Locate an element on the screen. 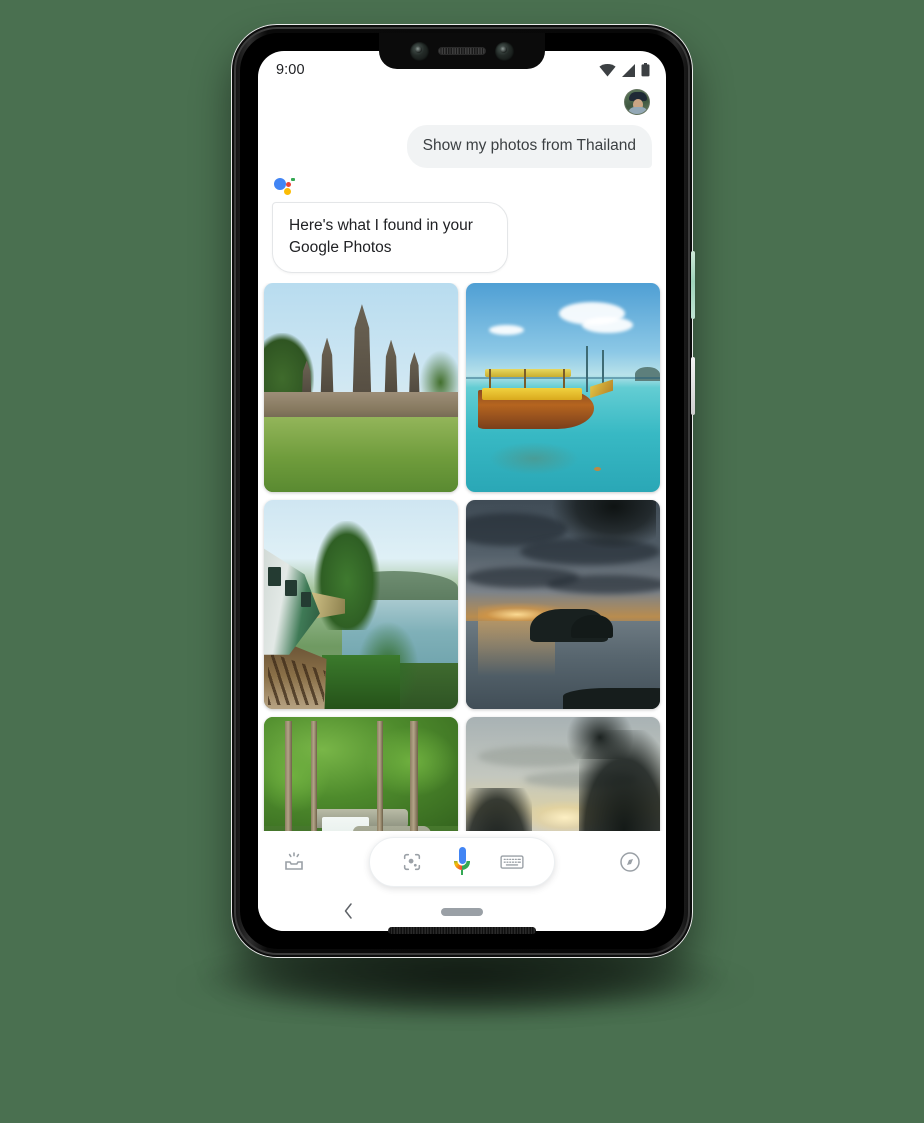 This screenshot has width=924, height=1123. battery-icon is located at coordinates (645, 70).